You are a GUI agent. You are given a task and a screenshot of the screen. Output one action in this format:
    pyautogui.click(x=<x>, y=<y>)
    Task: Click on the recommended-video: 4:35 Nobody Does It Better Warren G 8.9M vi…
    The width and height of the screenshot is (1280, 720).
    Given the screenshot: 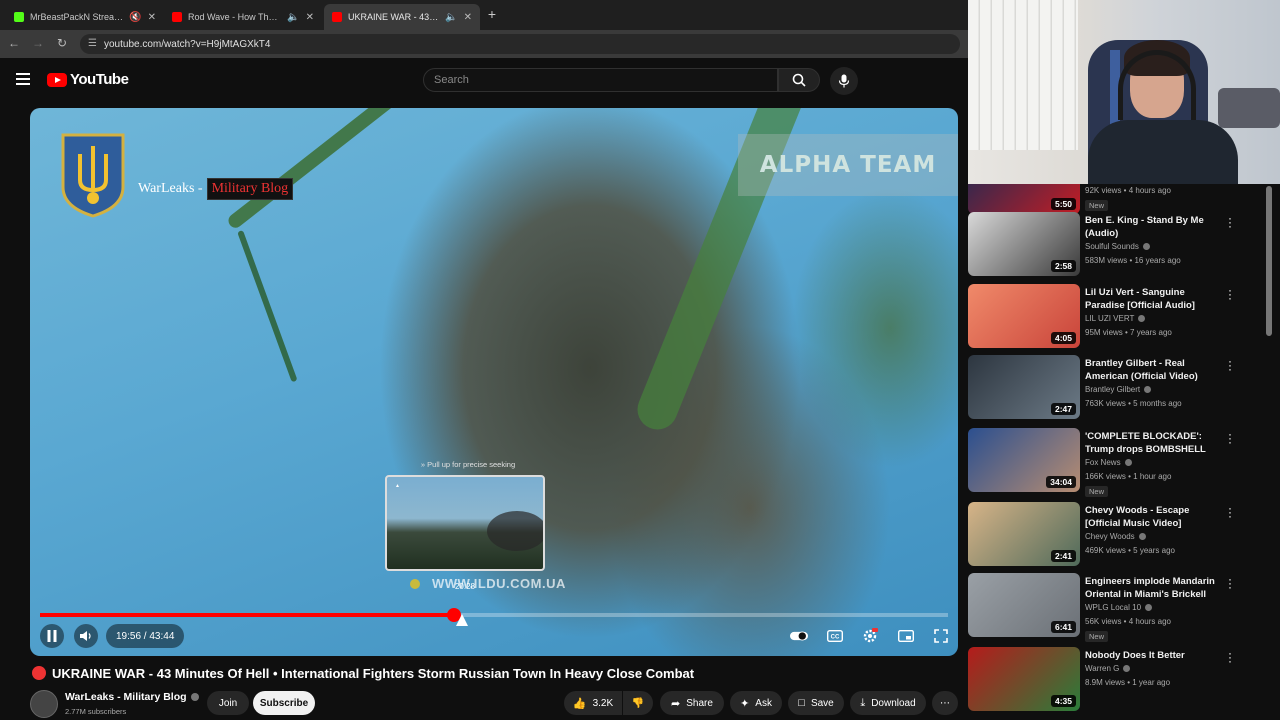 What is the action you would take?
    pyautogui.click(x=1118, y=680)
    